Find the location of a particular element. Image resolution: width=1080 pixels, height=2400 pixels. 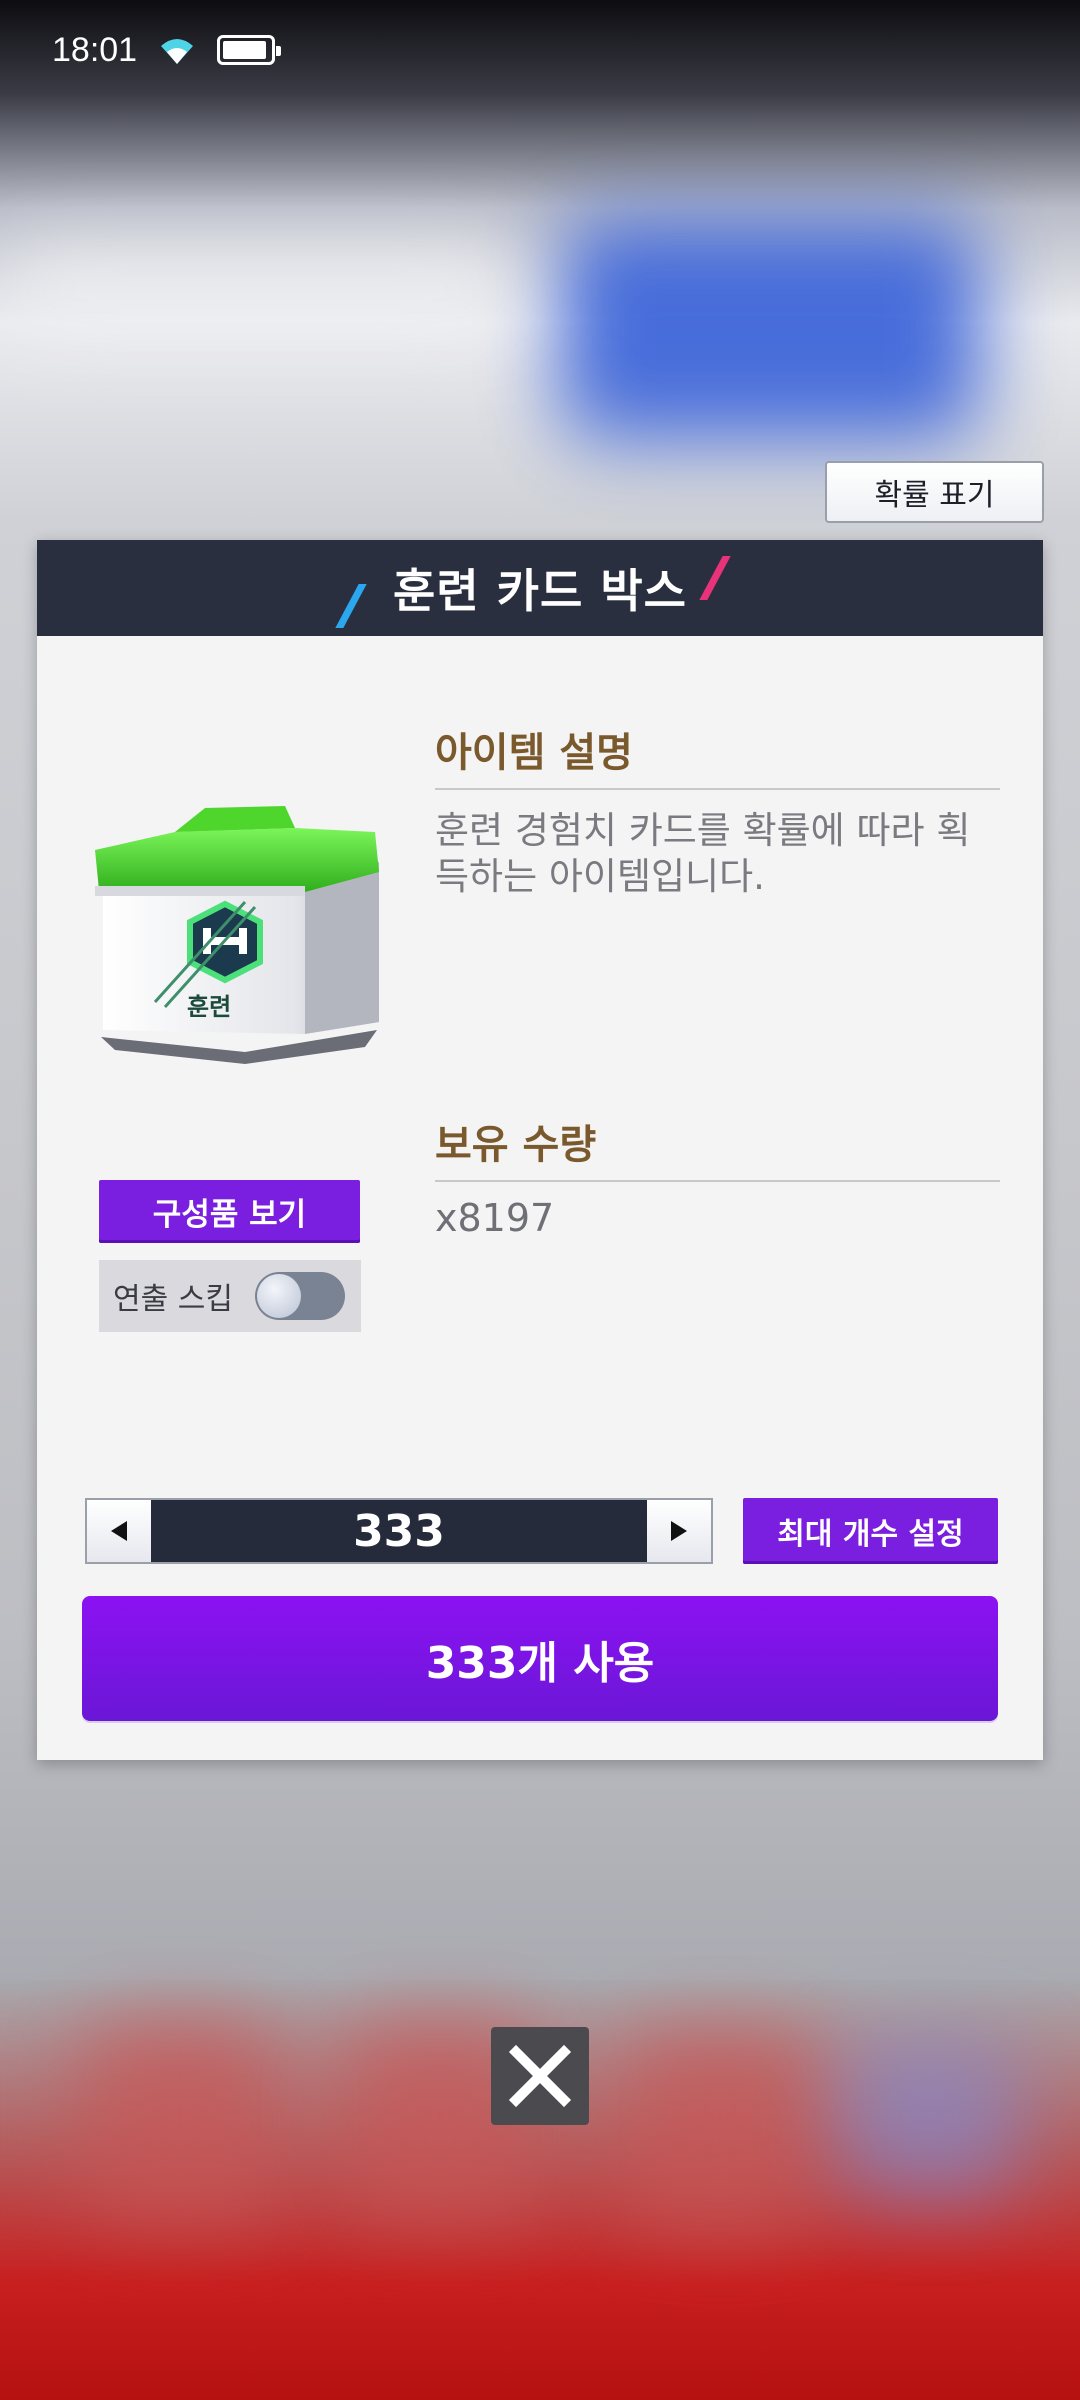

set-max-quantity-button: 최대 개수 설정 is located at coordinates (870, 1531).